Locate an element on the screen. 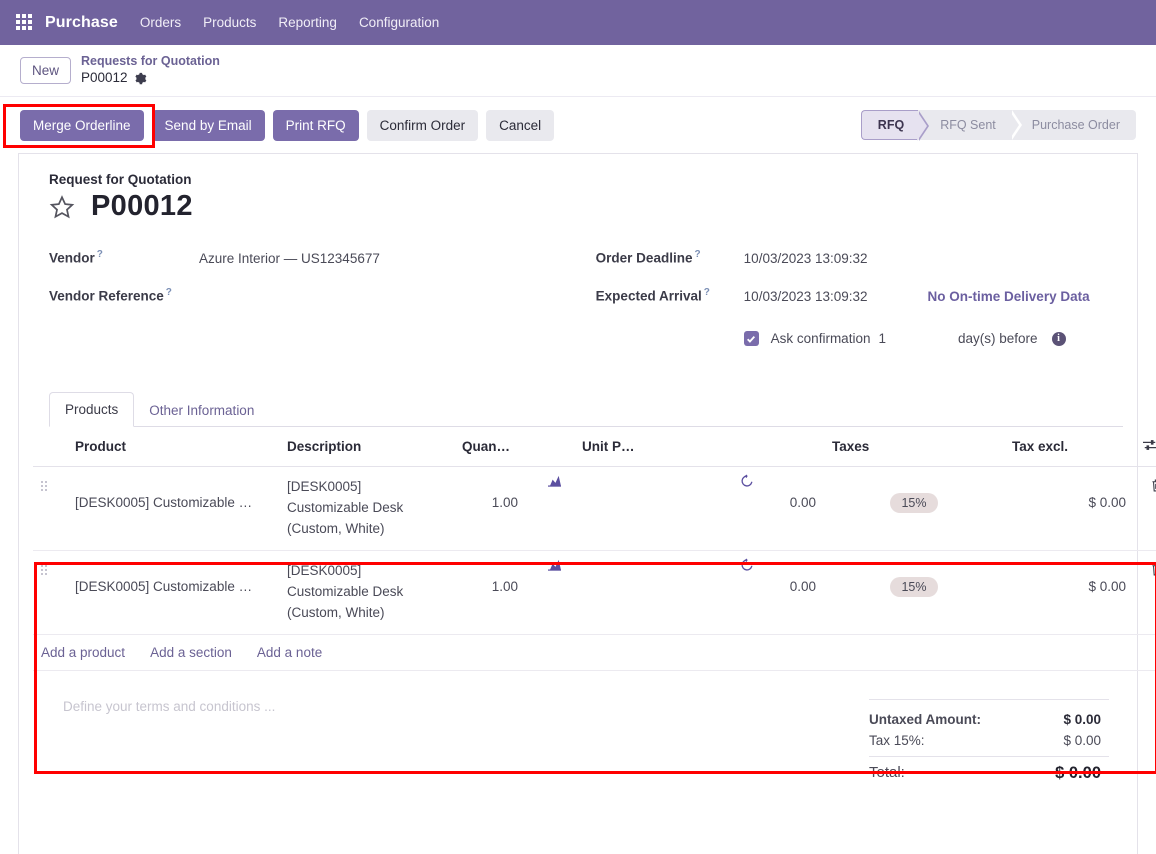  help-icon-vendor-reference: ? is located at coordinates (169, 292).